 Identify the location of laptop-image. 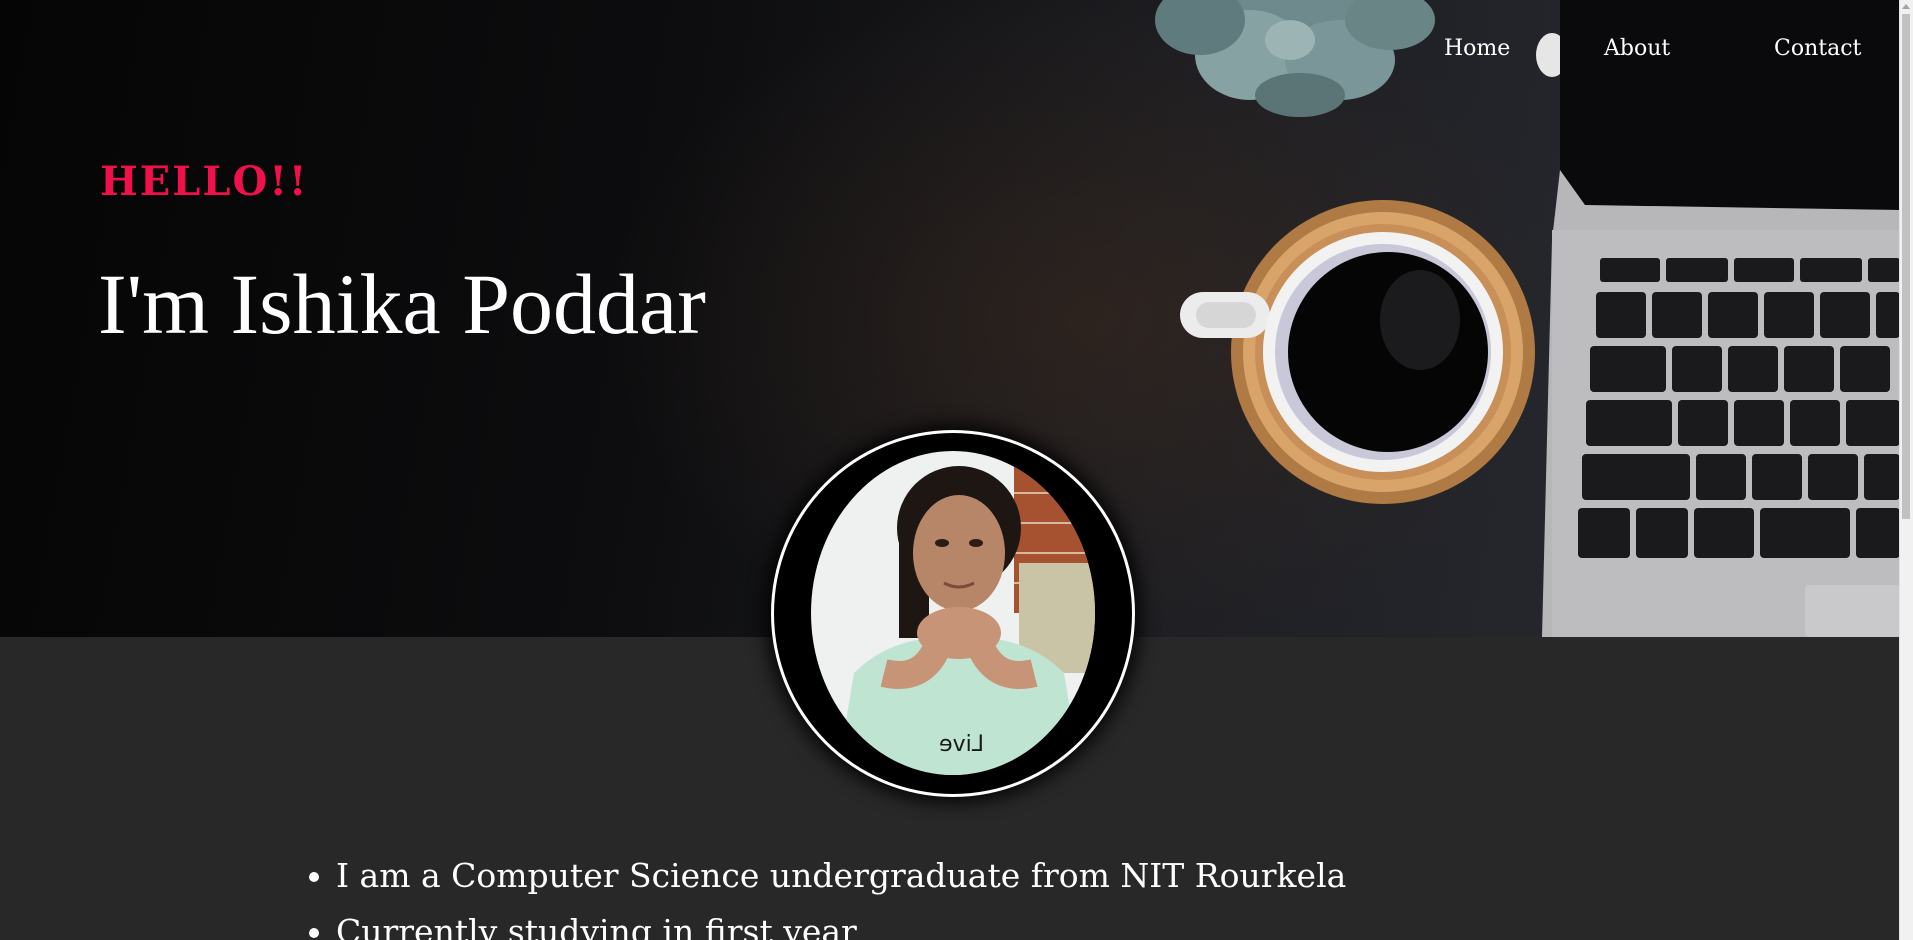
(1721, 318).